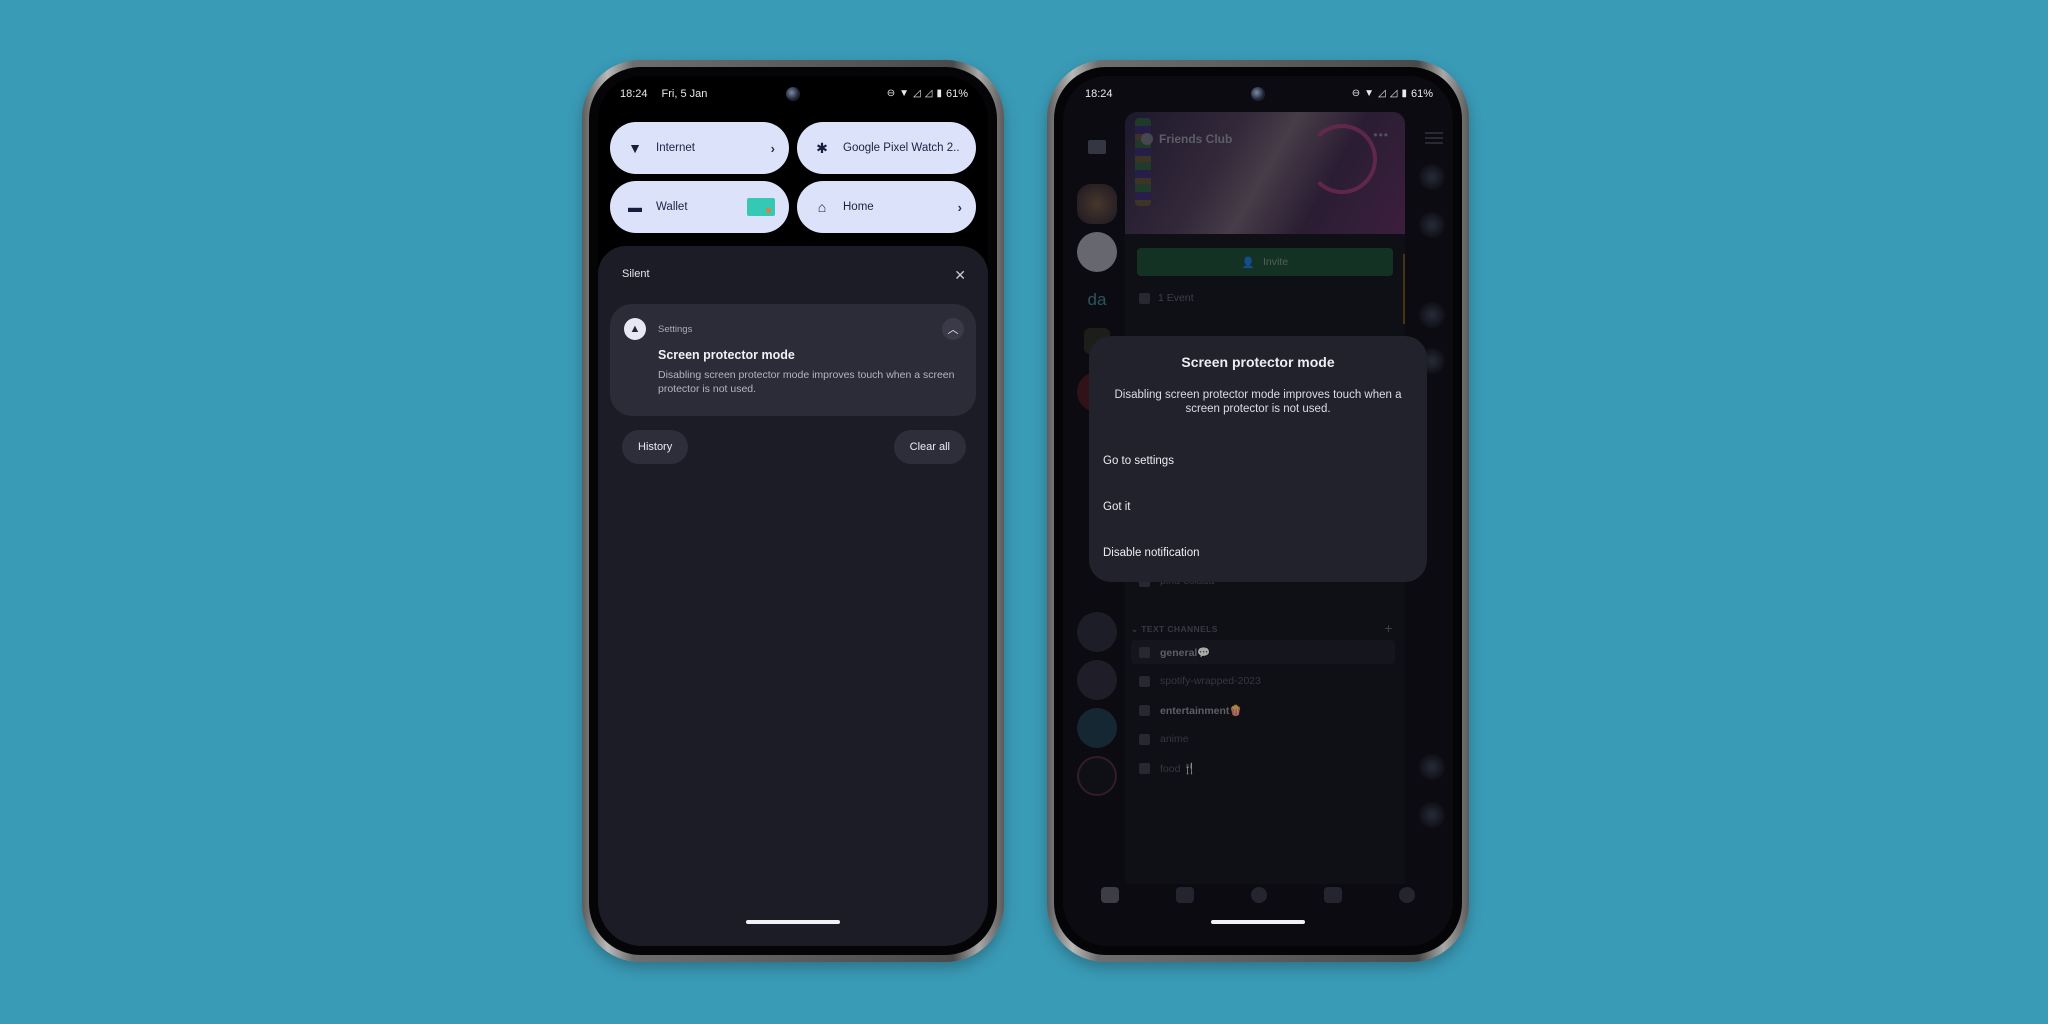 The image size is (2048, 1024). What do you see at coordinates (929, 447) in the screenshot?
I see `clear-all-button: Clear all` at bounding box center [929, 447].